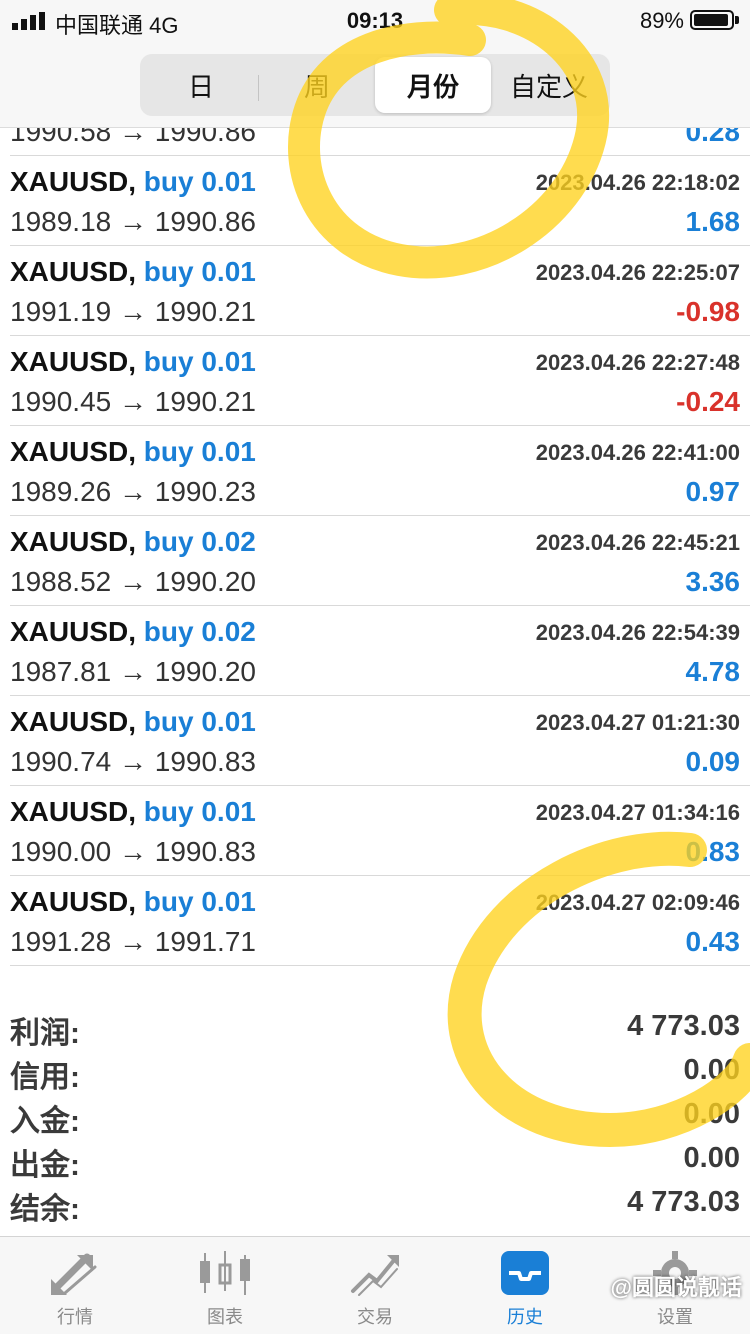  I want to click on tab-day-label: 日, so click(200, 86).